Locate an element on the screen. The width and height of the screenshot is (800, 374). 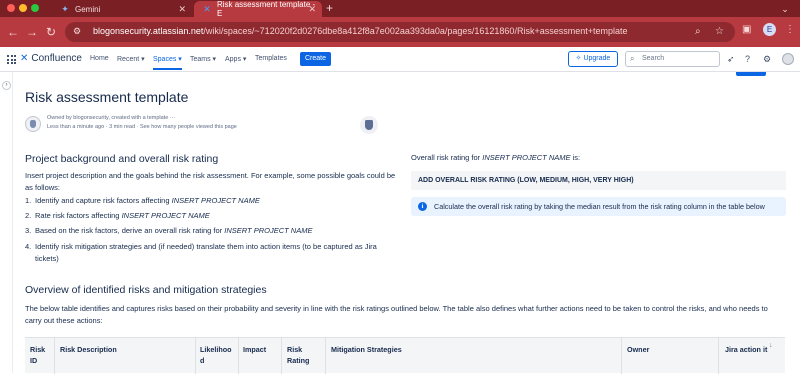
notifications-icon: ➶ is located at coordinates (731, 59).